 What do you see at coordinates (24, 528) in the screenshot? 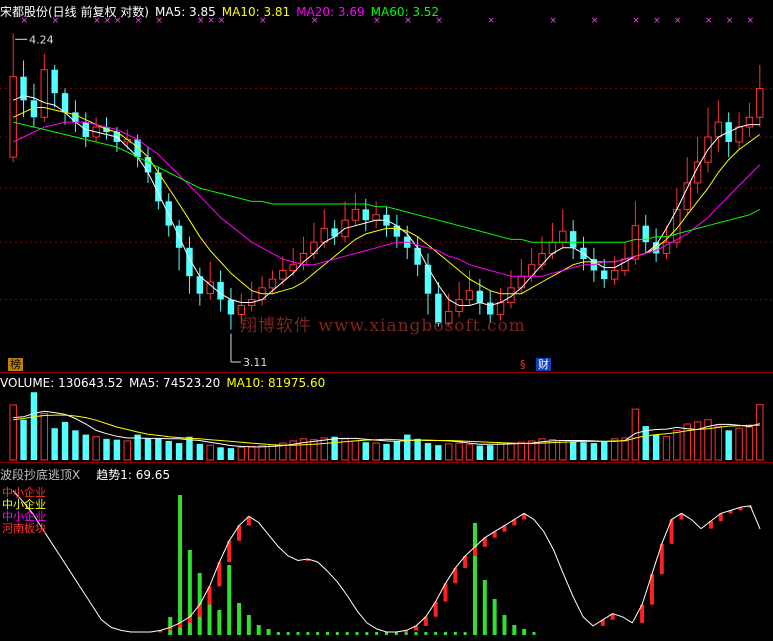
I see `legend-item: 河南板块` at bounding box center [24, 528].